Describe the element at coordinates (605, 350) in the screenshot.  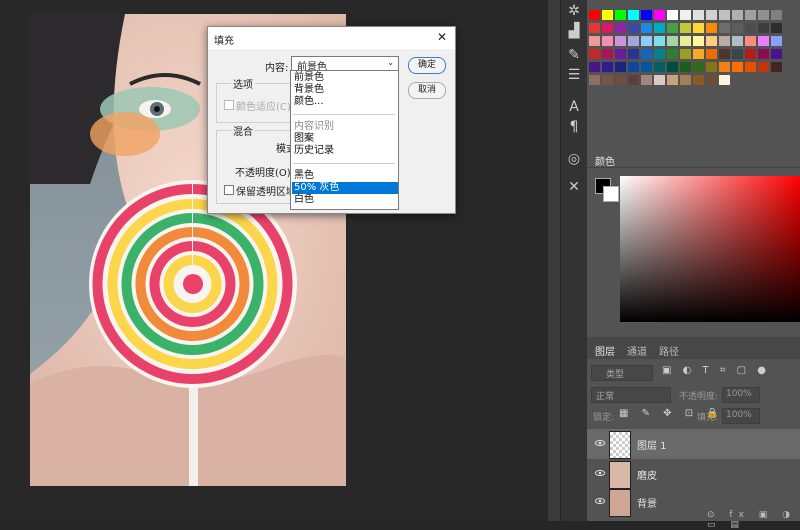
I see `tab-layers: 图层` at that location.